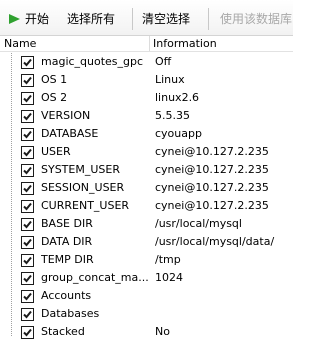 The width and height of the screenshot is (320, 351). What do you see at coordinates (70, 313) in the screenshot?
I see `row-name: Databases` at bounding box center [70, 313].